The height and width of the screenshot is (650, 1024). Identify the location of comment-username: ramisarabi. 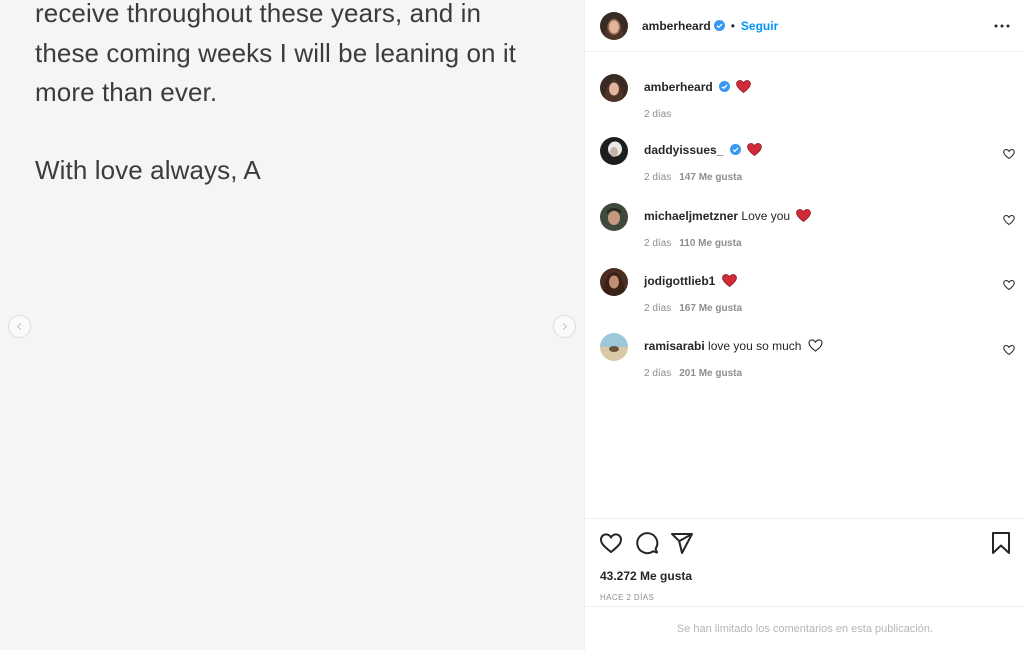
(674, 346).